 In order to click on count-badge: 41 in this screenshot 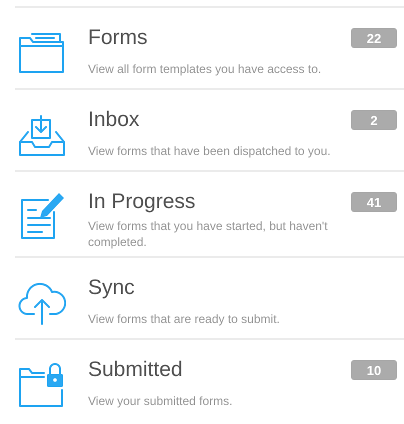, I will do `click(374, 202)`.